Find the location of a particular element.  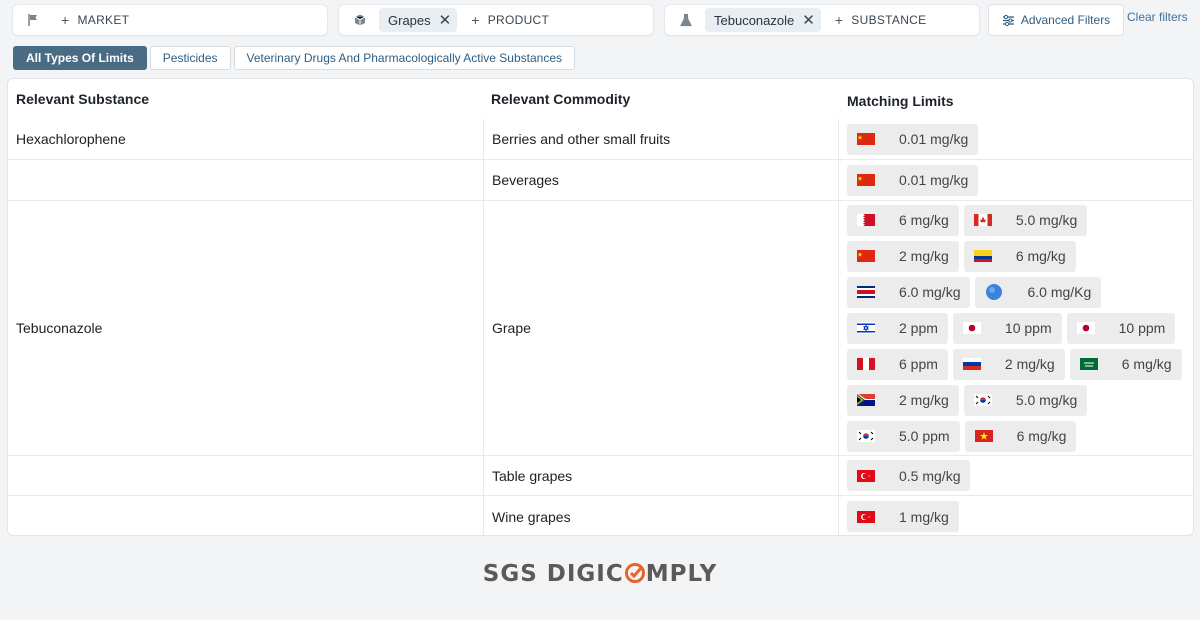

limits-cell: 1 mg/kg is located at coordinates (1015, 515).